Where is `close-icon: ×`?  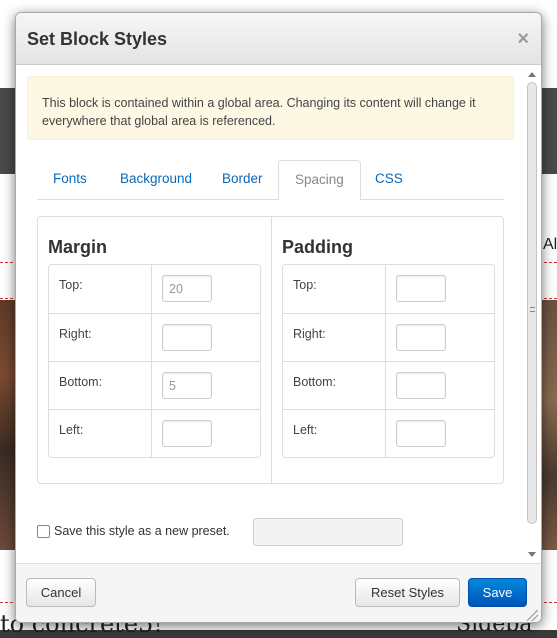 close-icon: × is located at coordinates (523, 39).